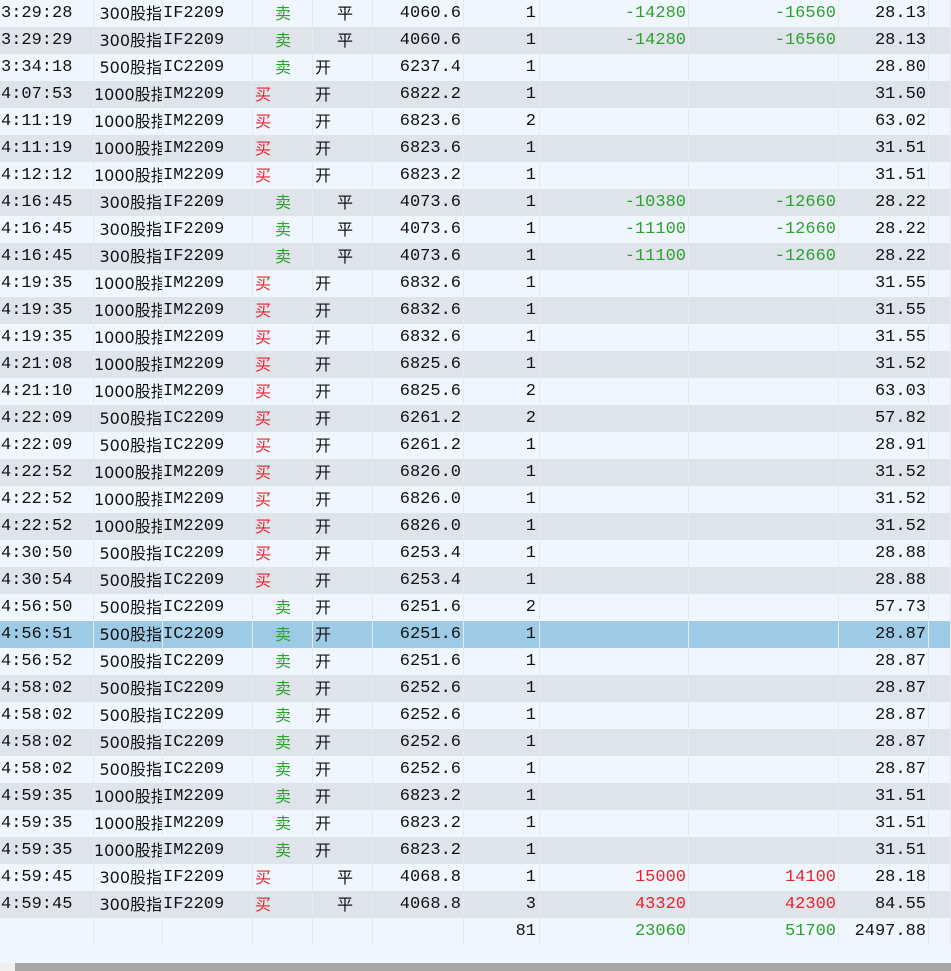 This screenshot has width=951, height=971. Describe the element at coordinates (418, 13) in the screenshot. I see `cell-price: 4060.6` at that location.